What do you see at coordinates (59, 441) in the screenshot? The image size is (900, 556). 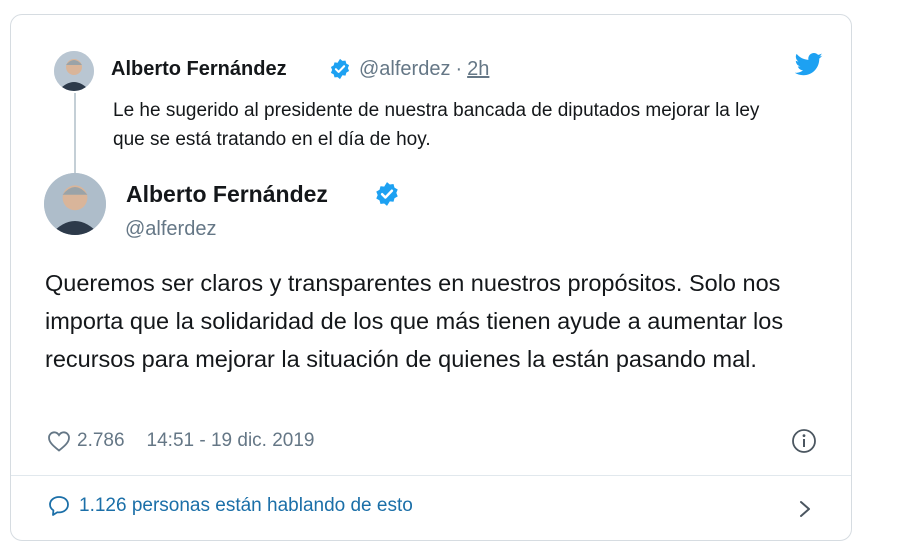 I see `heart-icon` at bounding box center [59, 441].